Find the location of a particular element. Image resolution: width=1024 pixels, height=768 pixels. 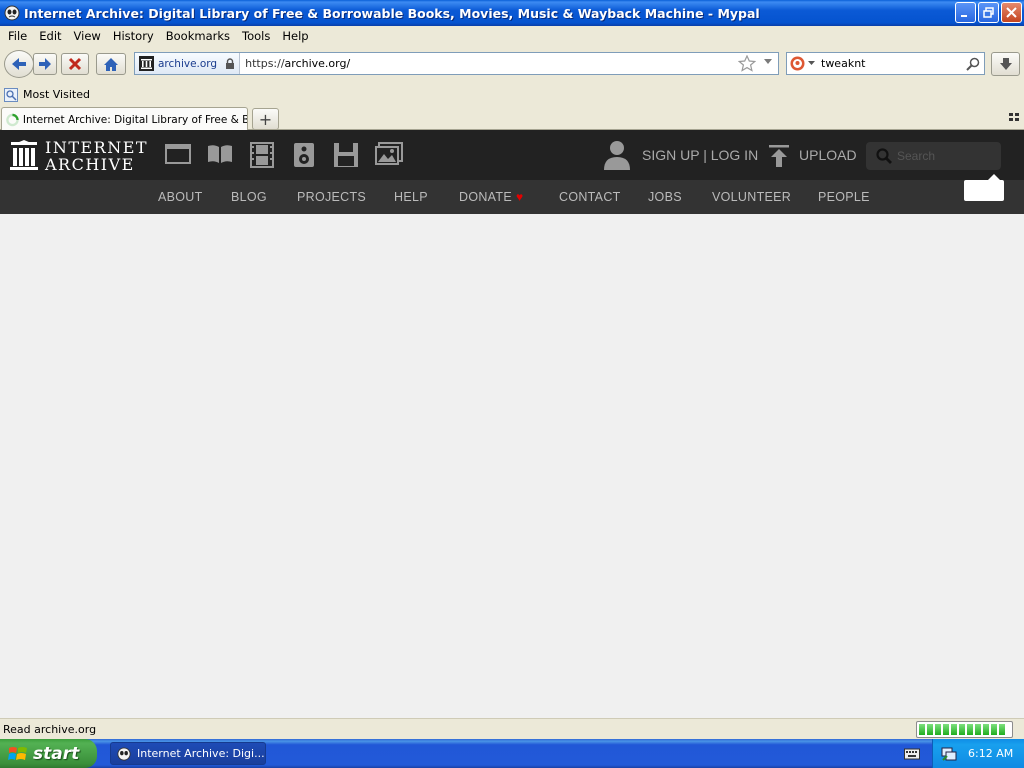

tab-list-icon is located at coordinates (1014, 117).